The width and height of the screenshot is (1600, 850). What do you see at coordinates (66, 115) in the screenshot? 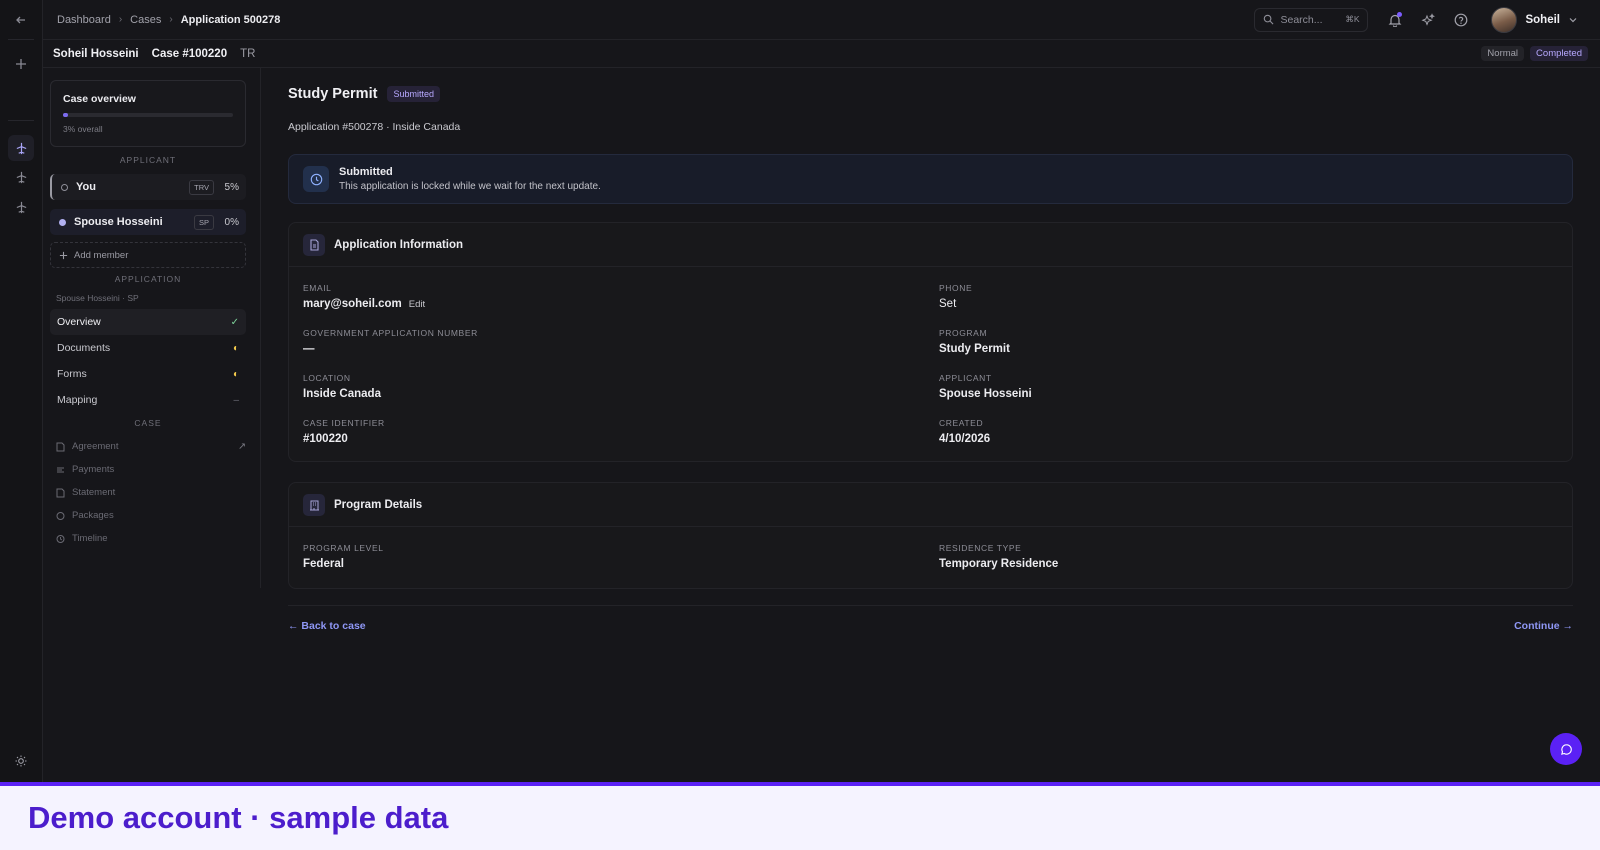
I see `overview-progress-fill` at bounding box center [66, 115].